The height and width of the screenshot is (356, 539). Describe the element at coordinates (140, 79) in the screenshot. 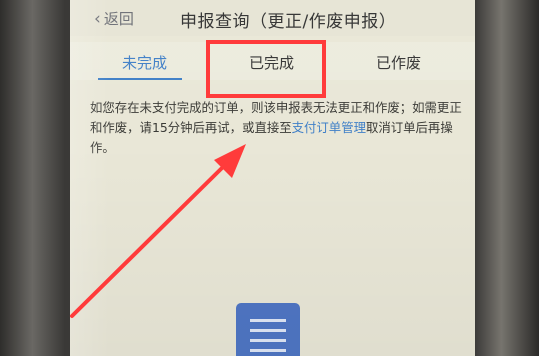

I see `active-tab-indicator` at that location.